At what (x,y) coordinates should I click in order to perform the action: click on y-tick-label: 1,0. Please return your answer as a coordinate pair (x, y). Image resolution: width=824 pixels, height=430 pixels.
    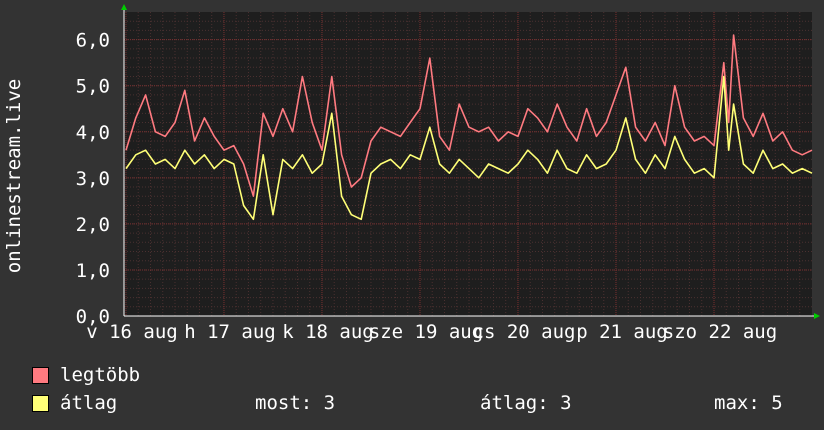
    Looking at the image, I should click on (93, 271).